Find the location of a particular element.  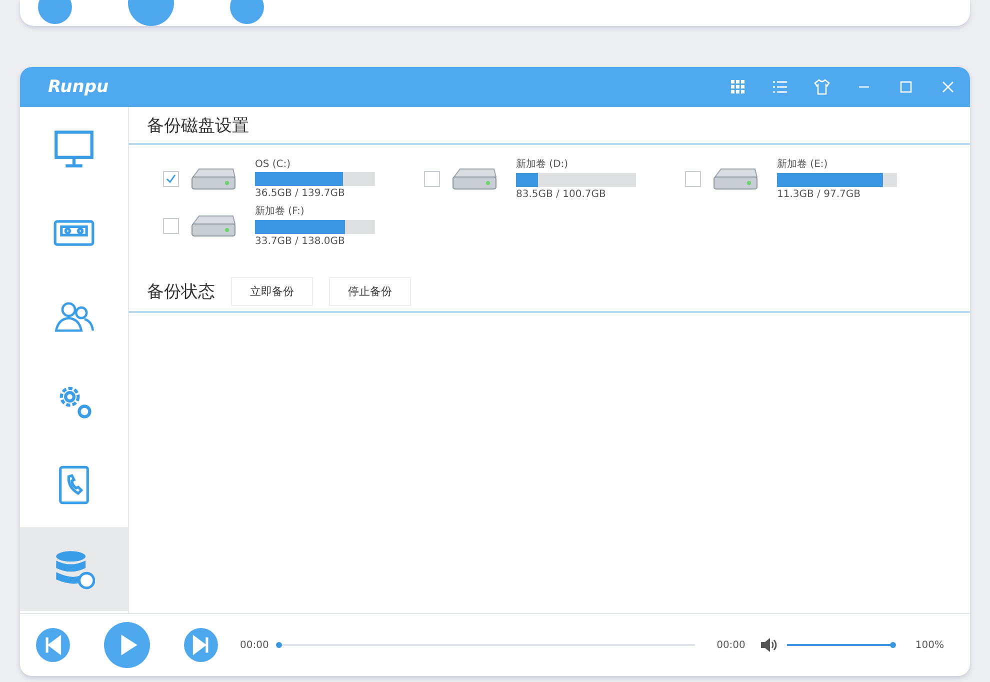

volume-icon is located at coordinates (769, 645).